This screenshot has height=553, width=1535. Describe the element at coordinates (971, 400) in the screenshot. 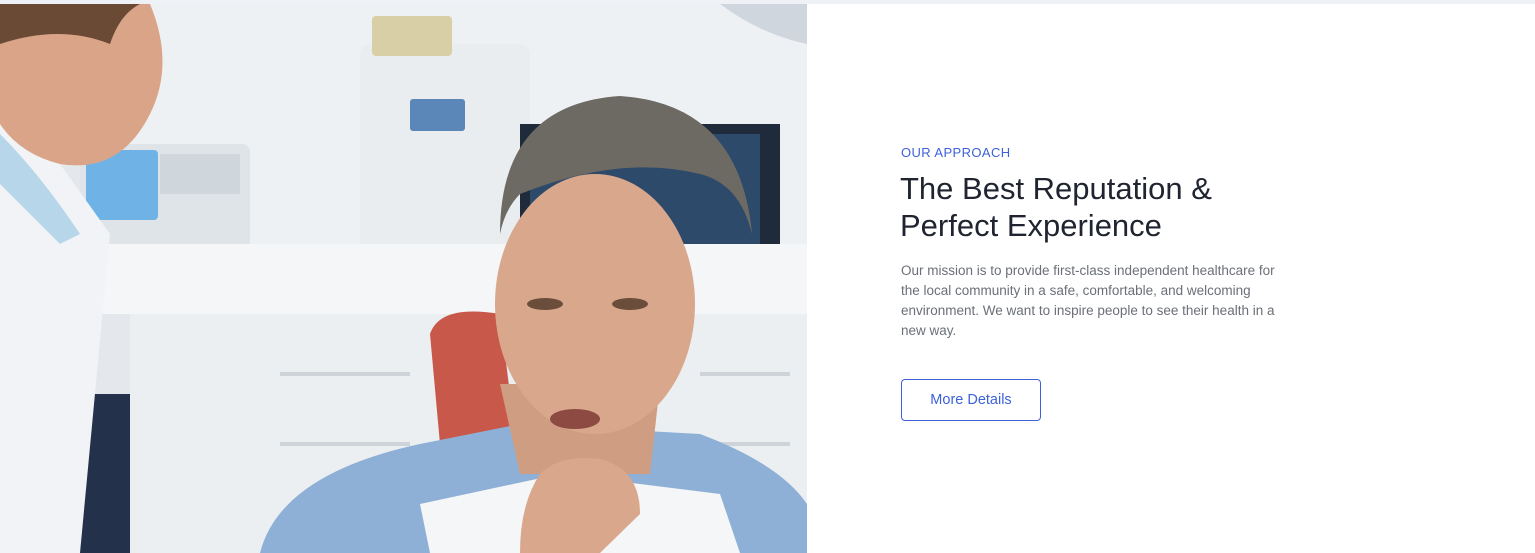

I see `more-details-button: More Details` at that location.